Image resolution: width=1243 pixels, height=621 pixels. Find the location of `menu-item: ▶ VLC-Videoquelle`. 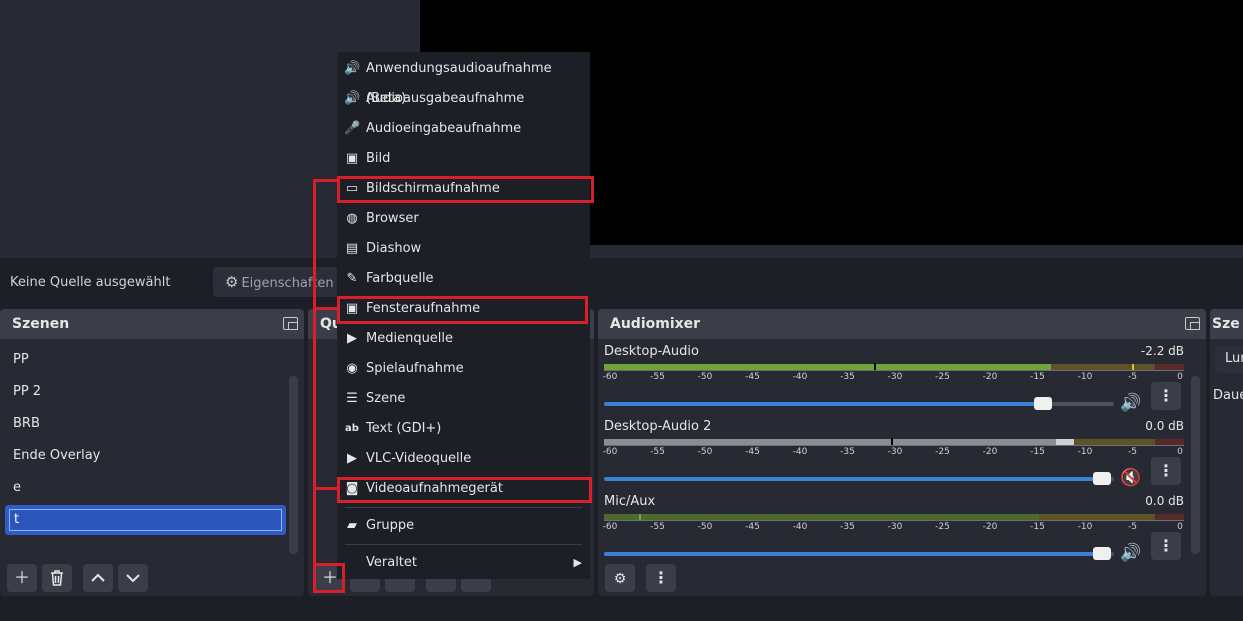

menu-item: ▶ VLC-Videoquelle is located at coordinates (463, 459).